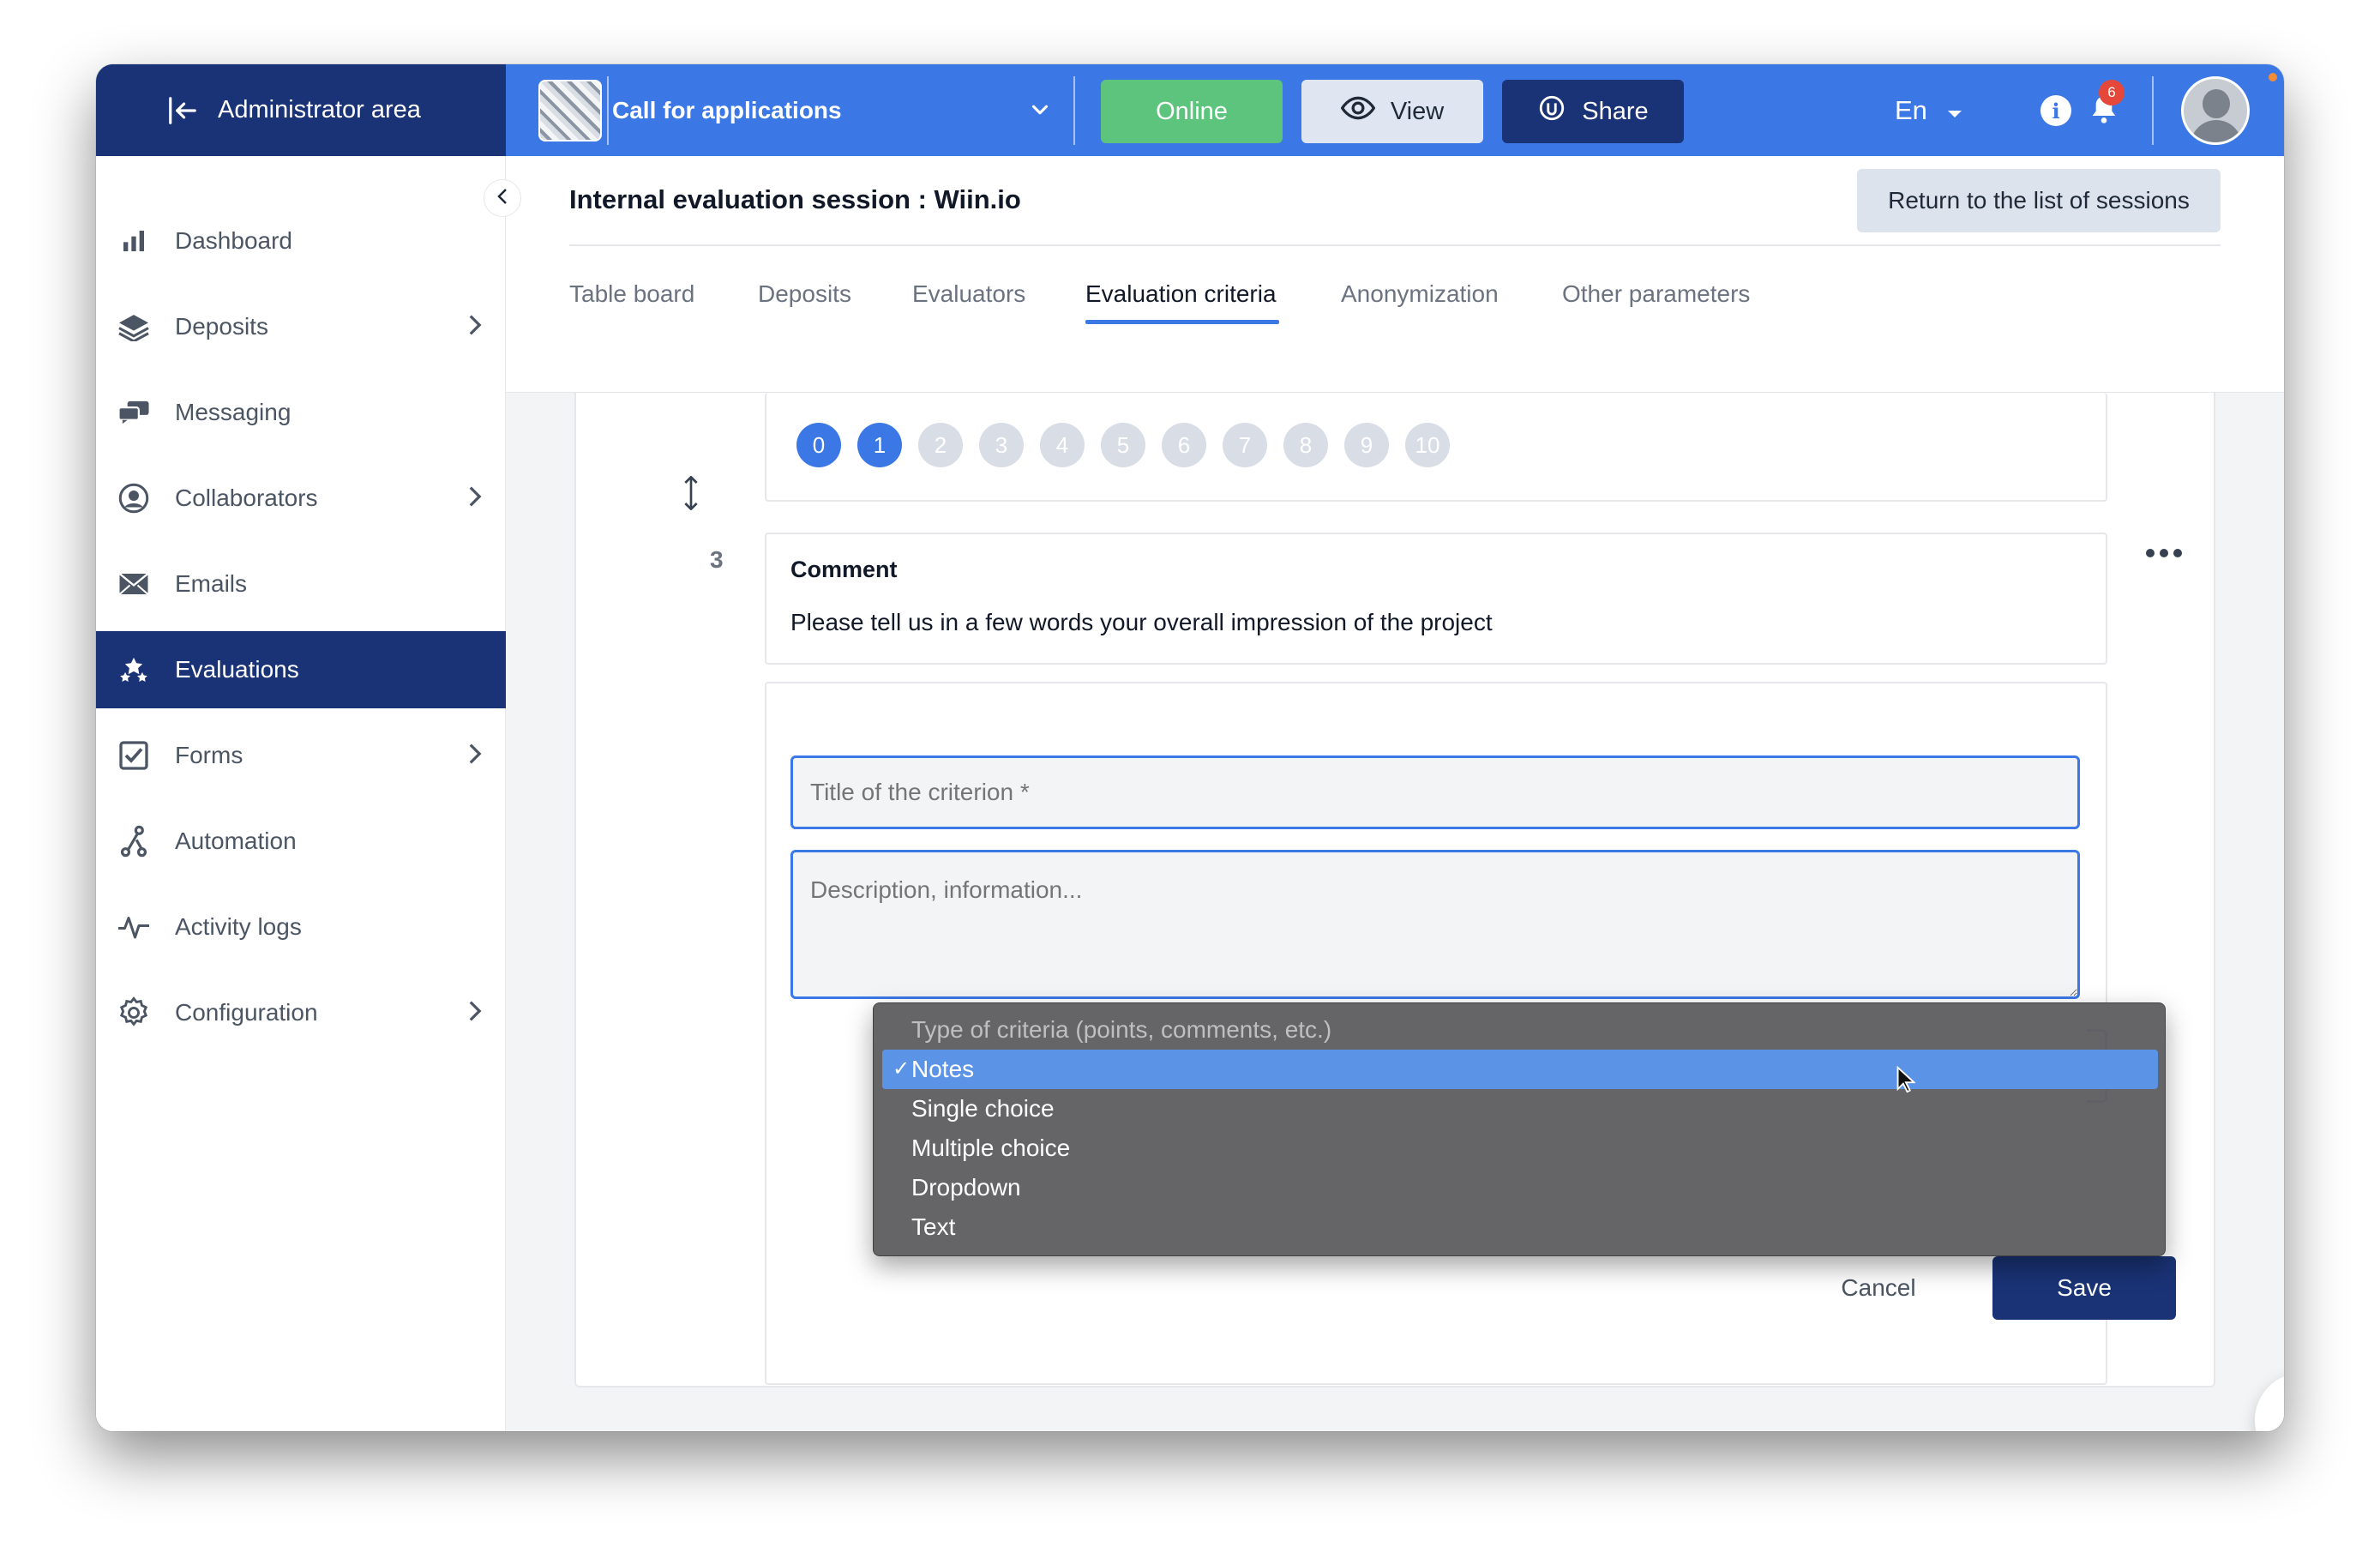 The width and height of the screenshot is (2380, 1559). Describe the element at coordinates (1929, 110) in the screenshot. I see `language-select: En` at that location.